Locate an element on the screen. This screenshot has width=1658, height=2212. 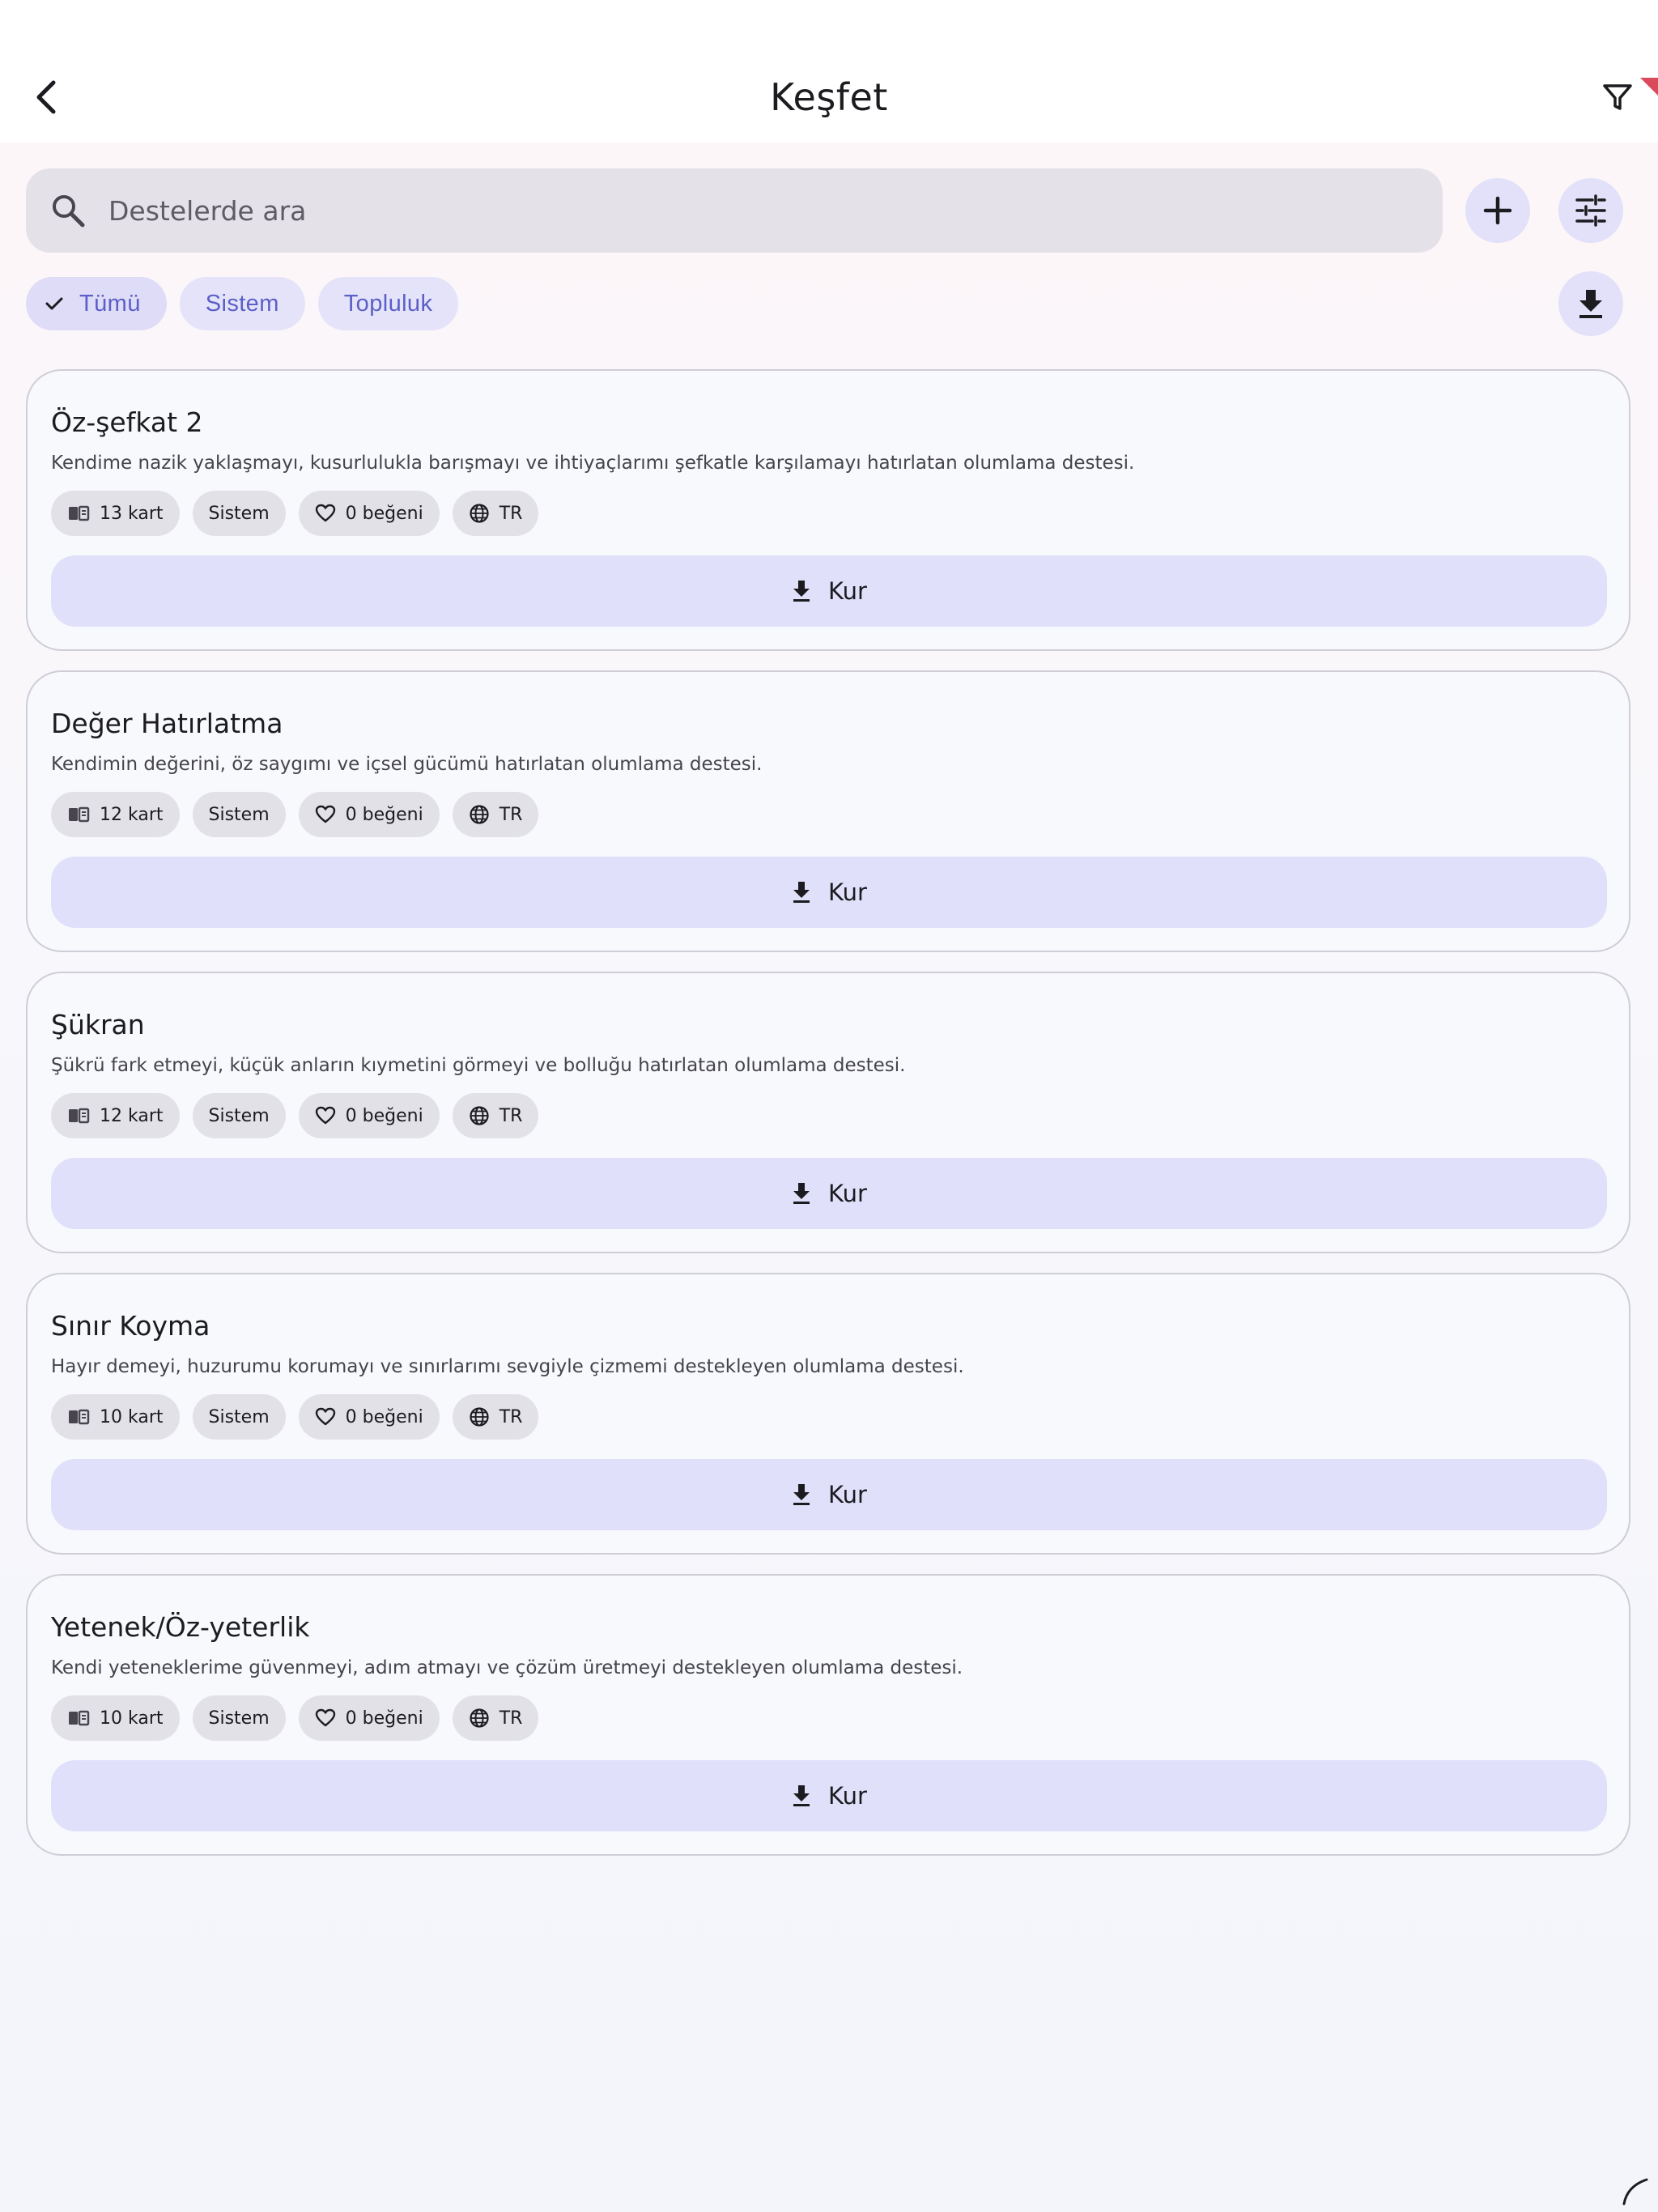
deck-title: Şükran is located at coordinates (98, 1025).